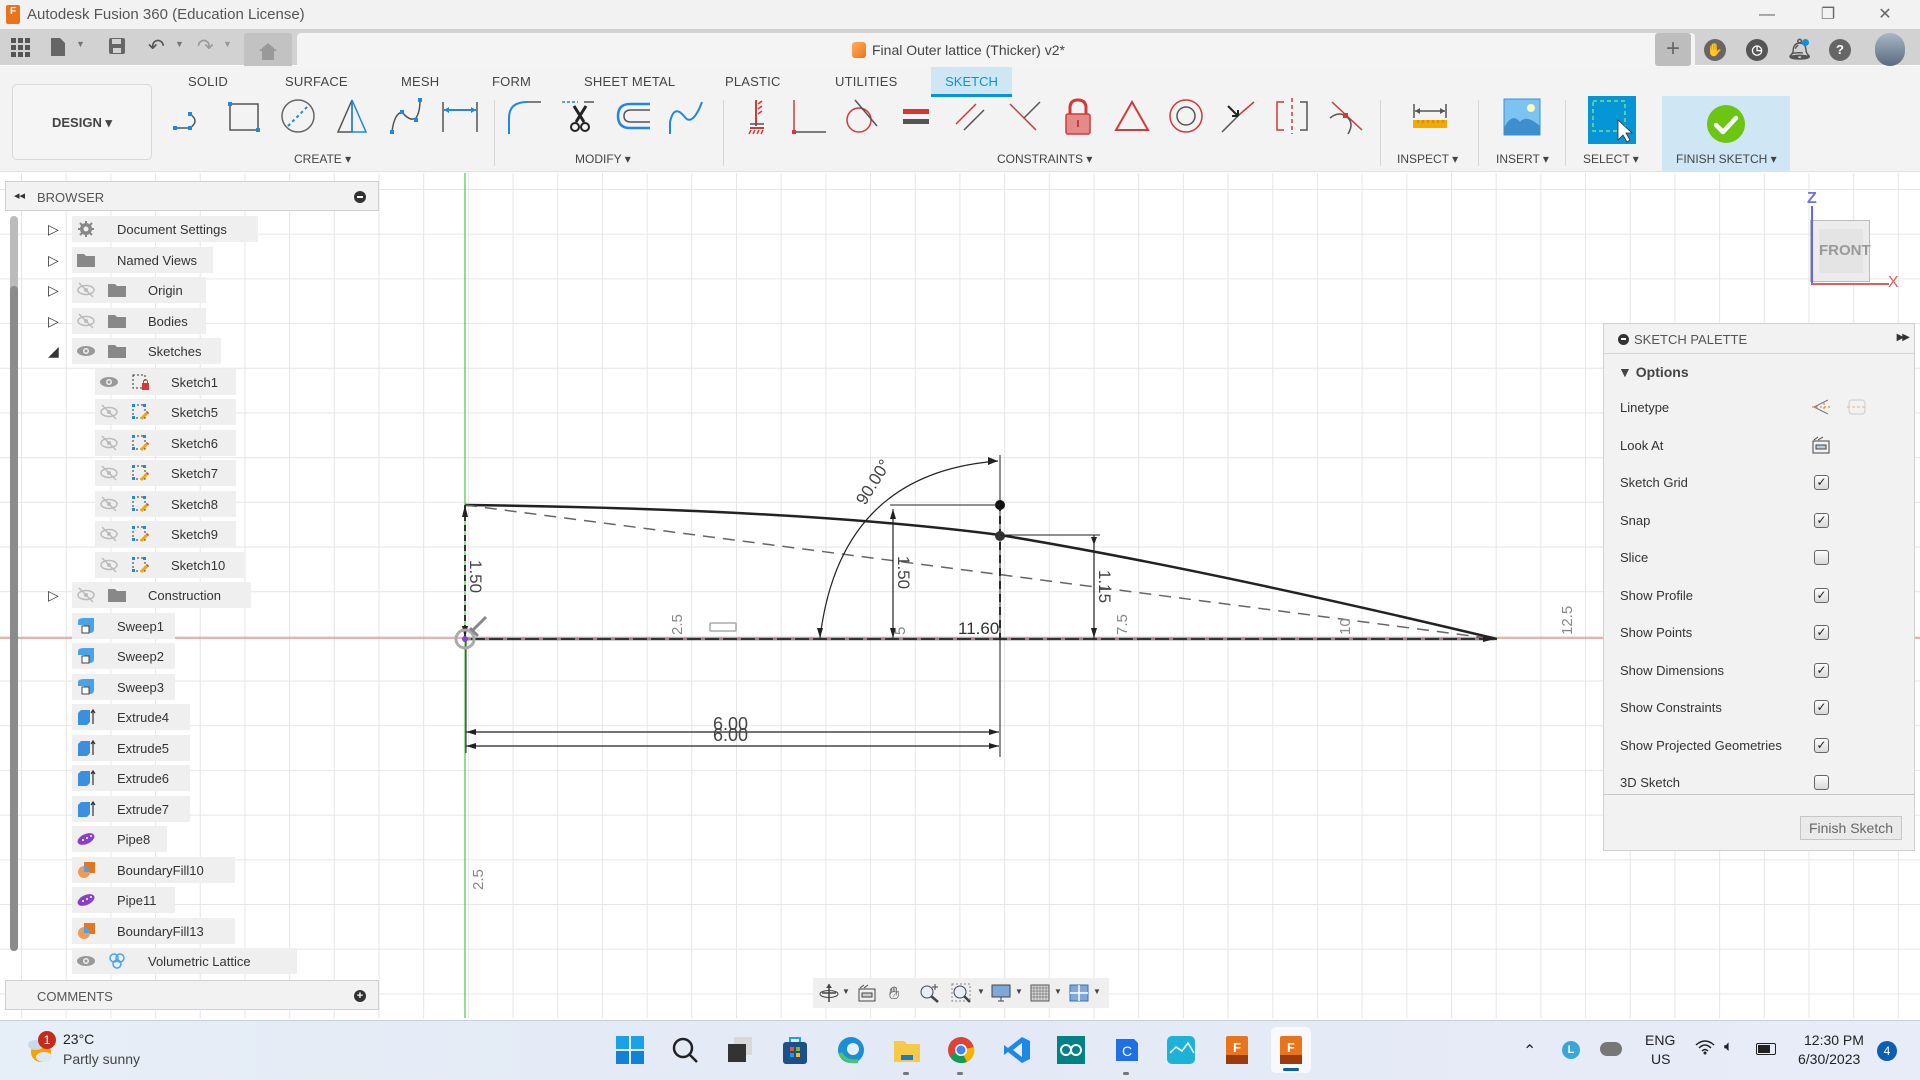 Image resolution: width=1920 pixels, height=1080 pixels. Describe the element at coordinates (184, 961) in the screenshot. I see `browser-item-volumetric-lattice: Volumetric Lattice` at that location.